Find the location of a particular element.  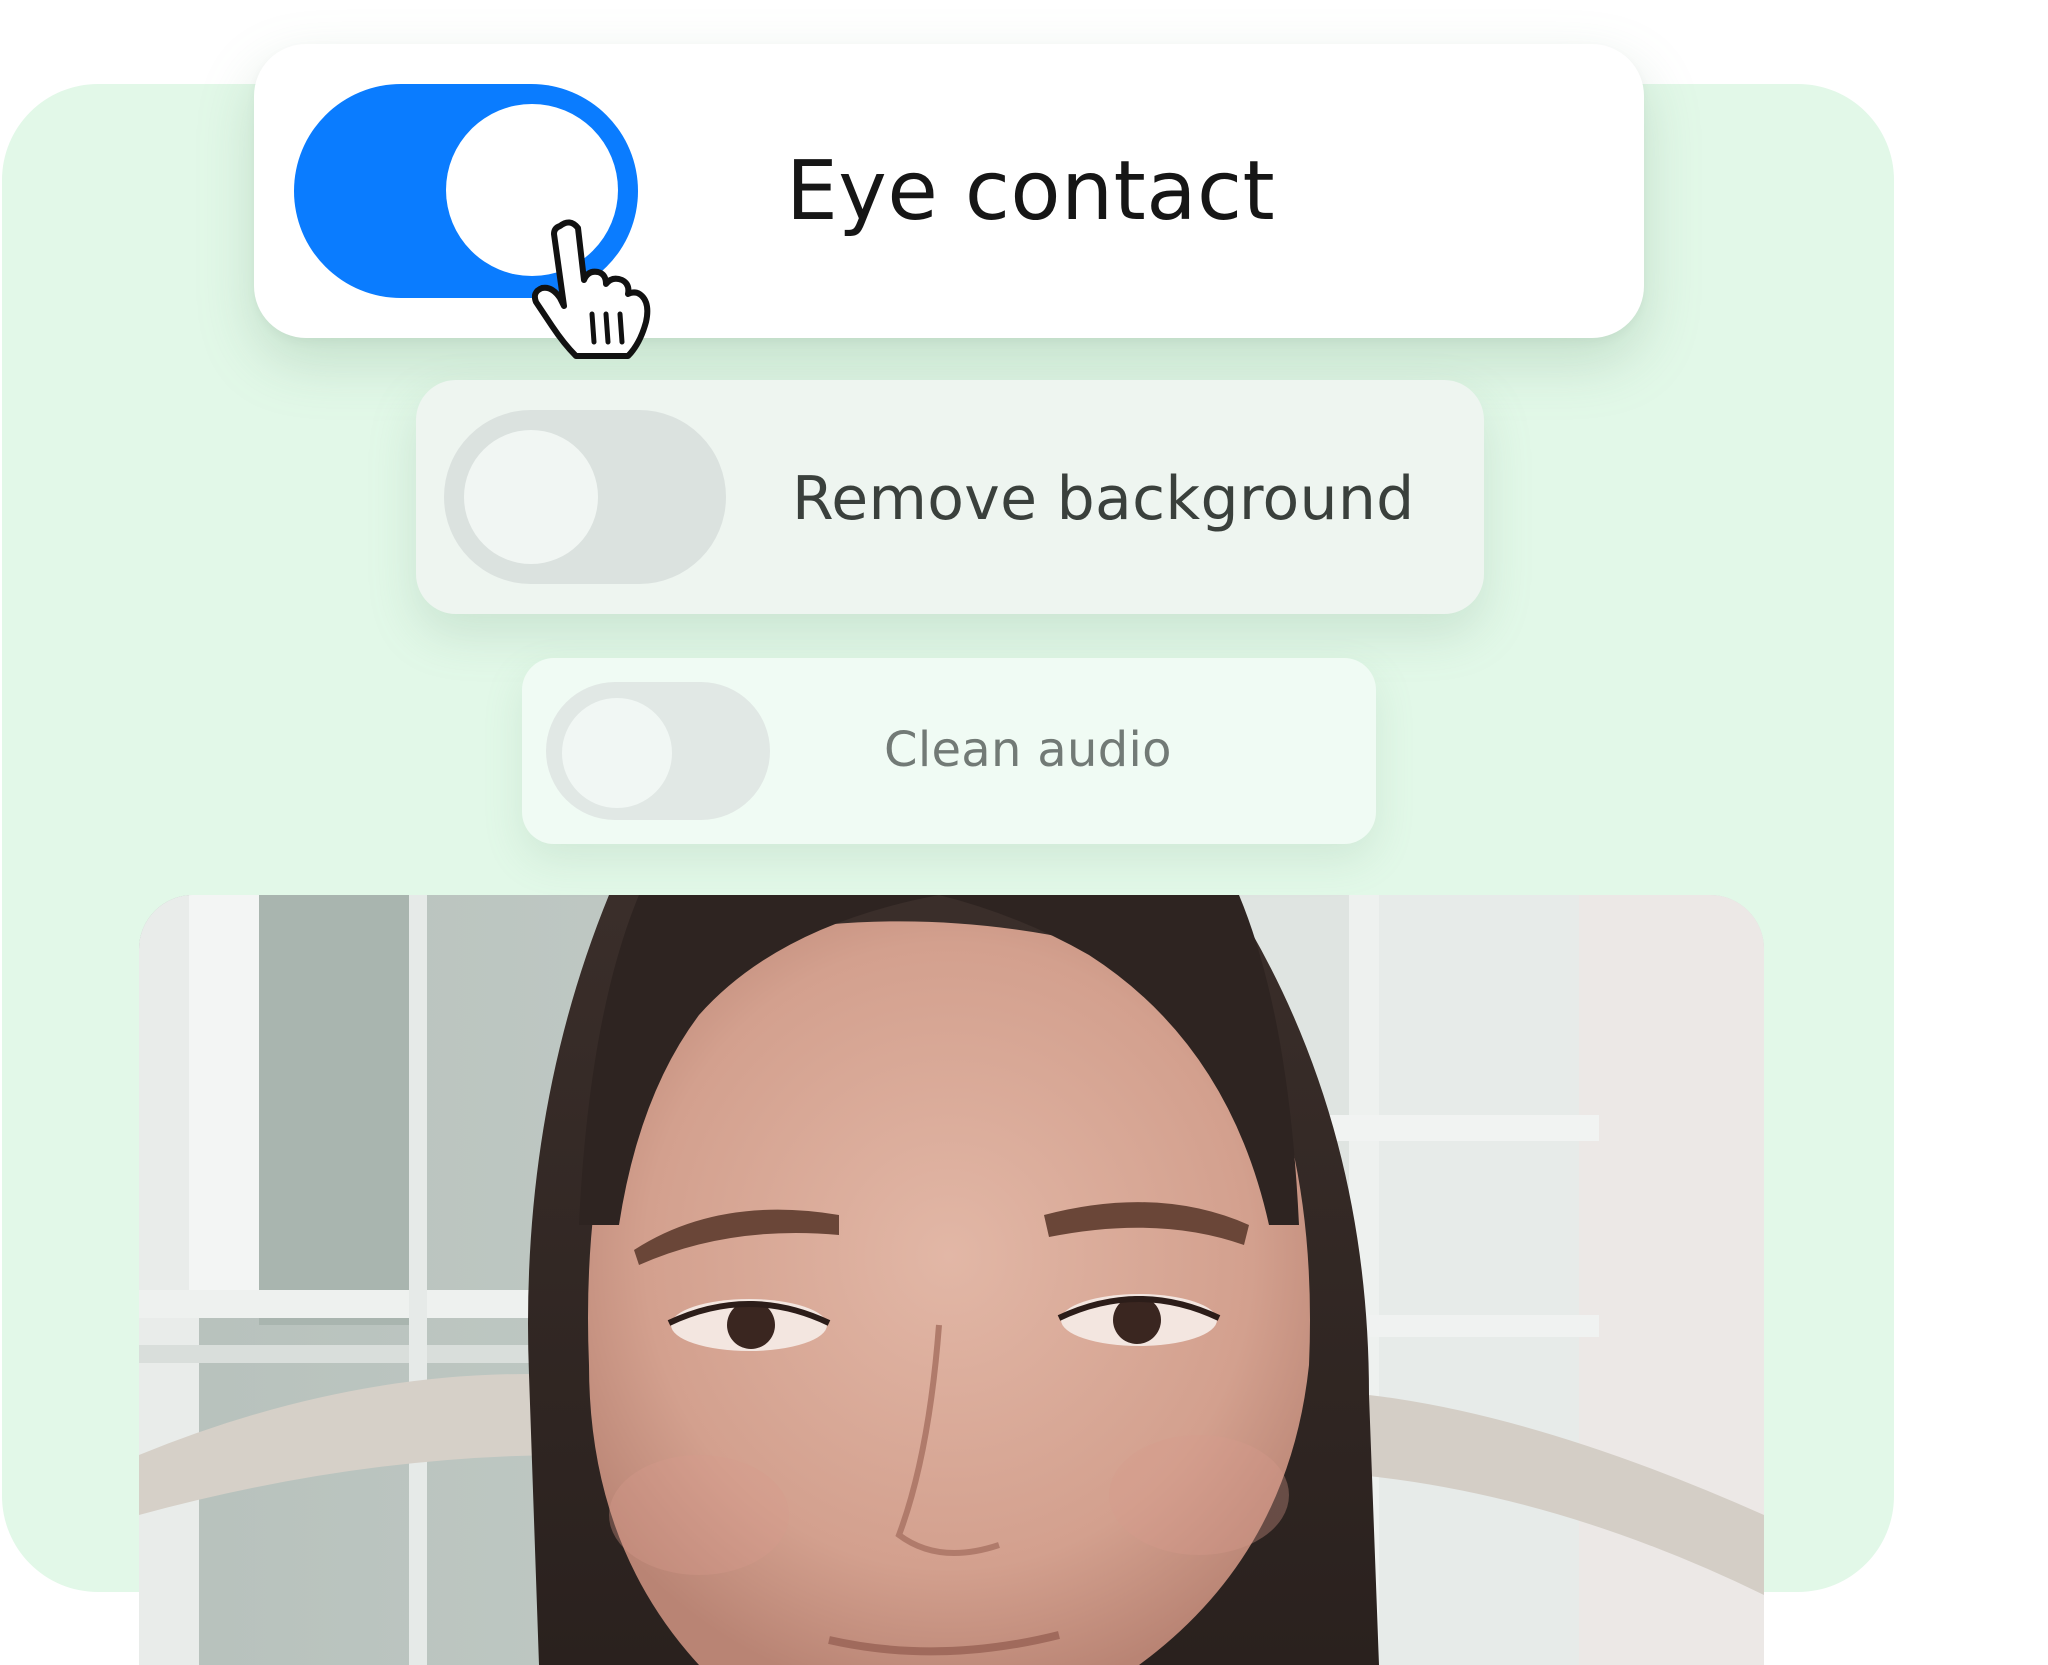

clean-audio-card: Clean audio is located at coordinates (949, 751).